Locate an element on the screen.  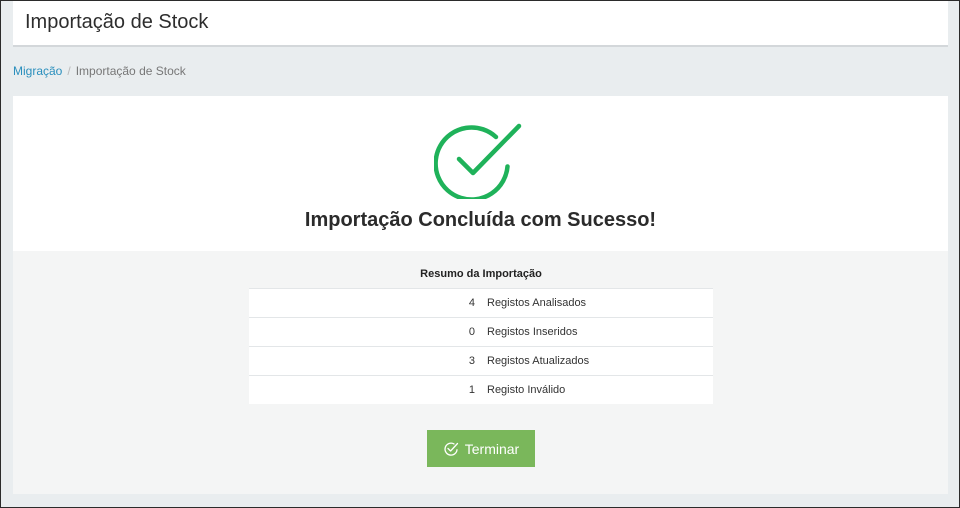
summary-count: 3 is located at coordinates (471, 361).